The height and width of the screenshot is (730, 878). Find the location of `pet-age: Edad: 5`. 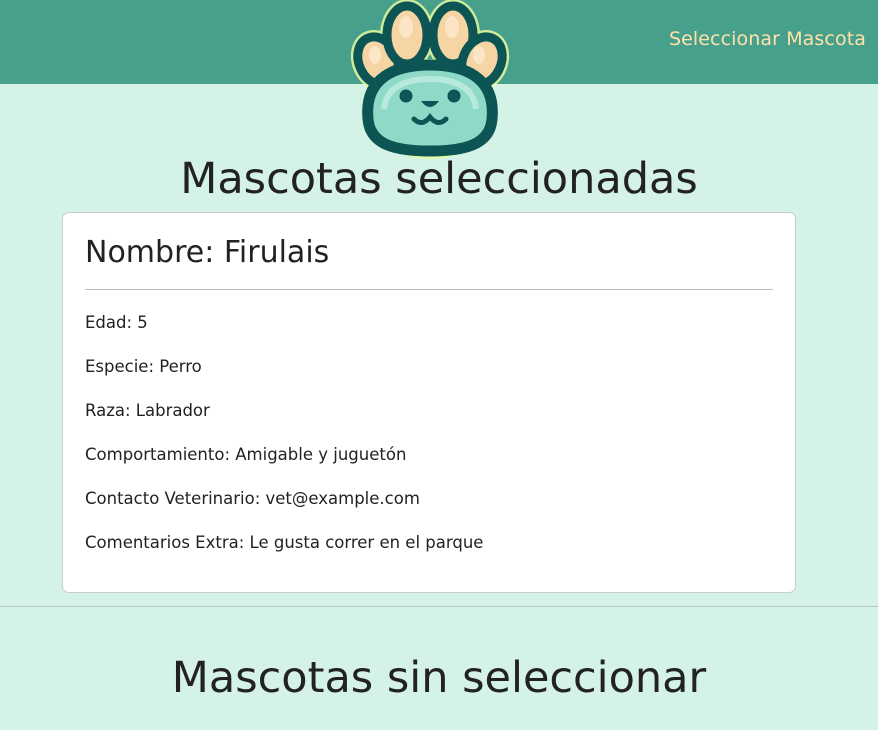

pet-age: Edad: 5 is located at coordinates (116, 322).